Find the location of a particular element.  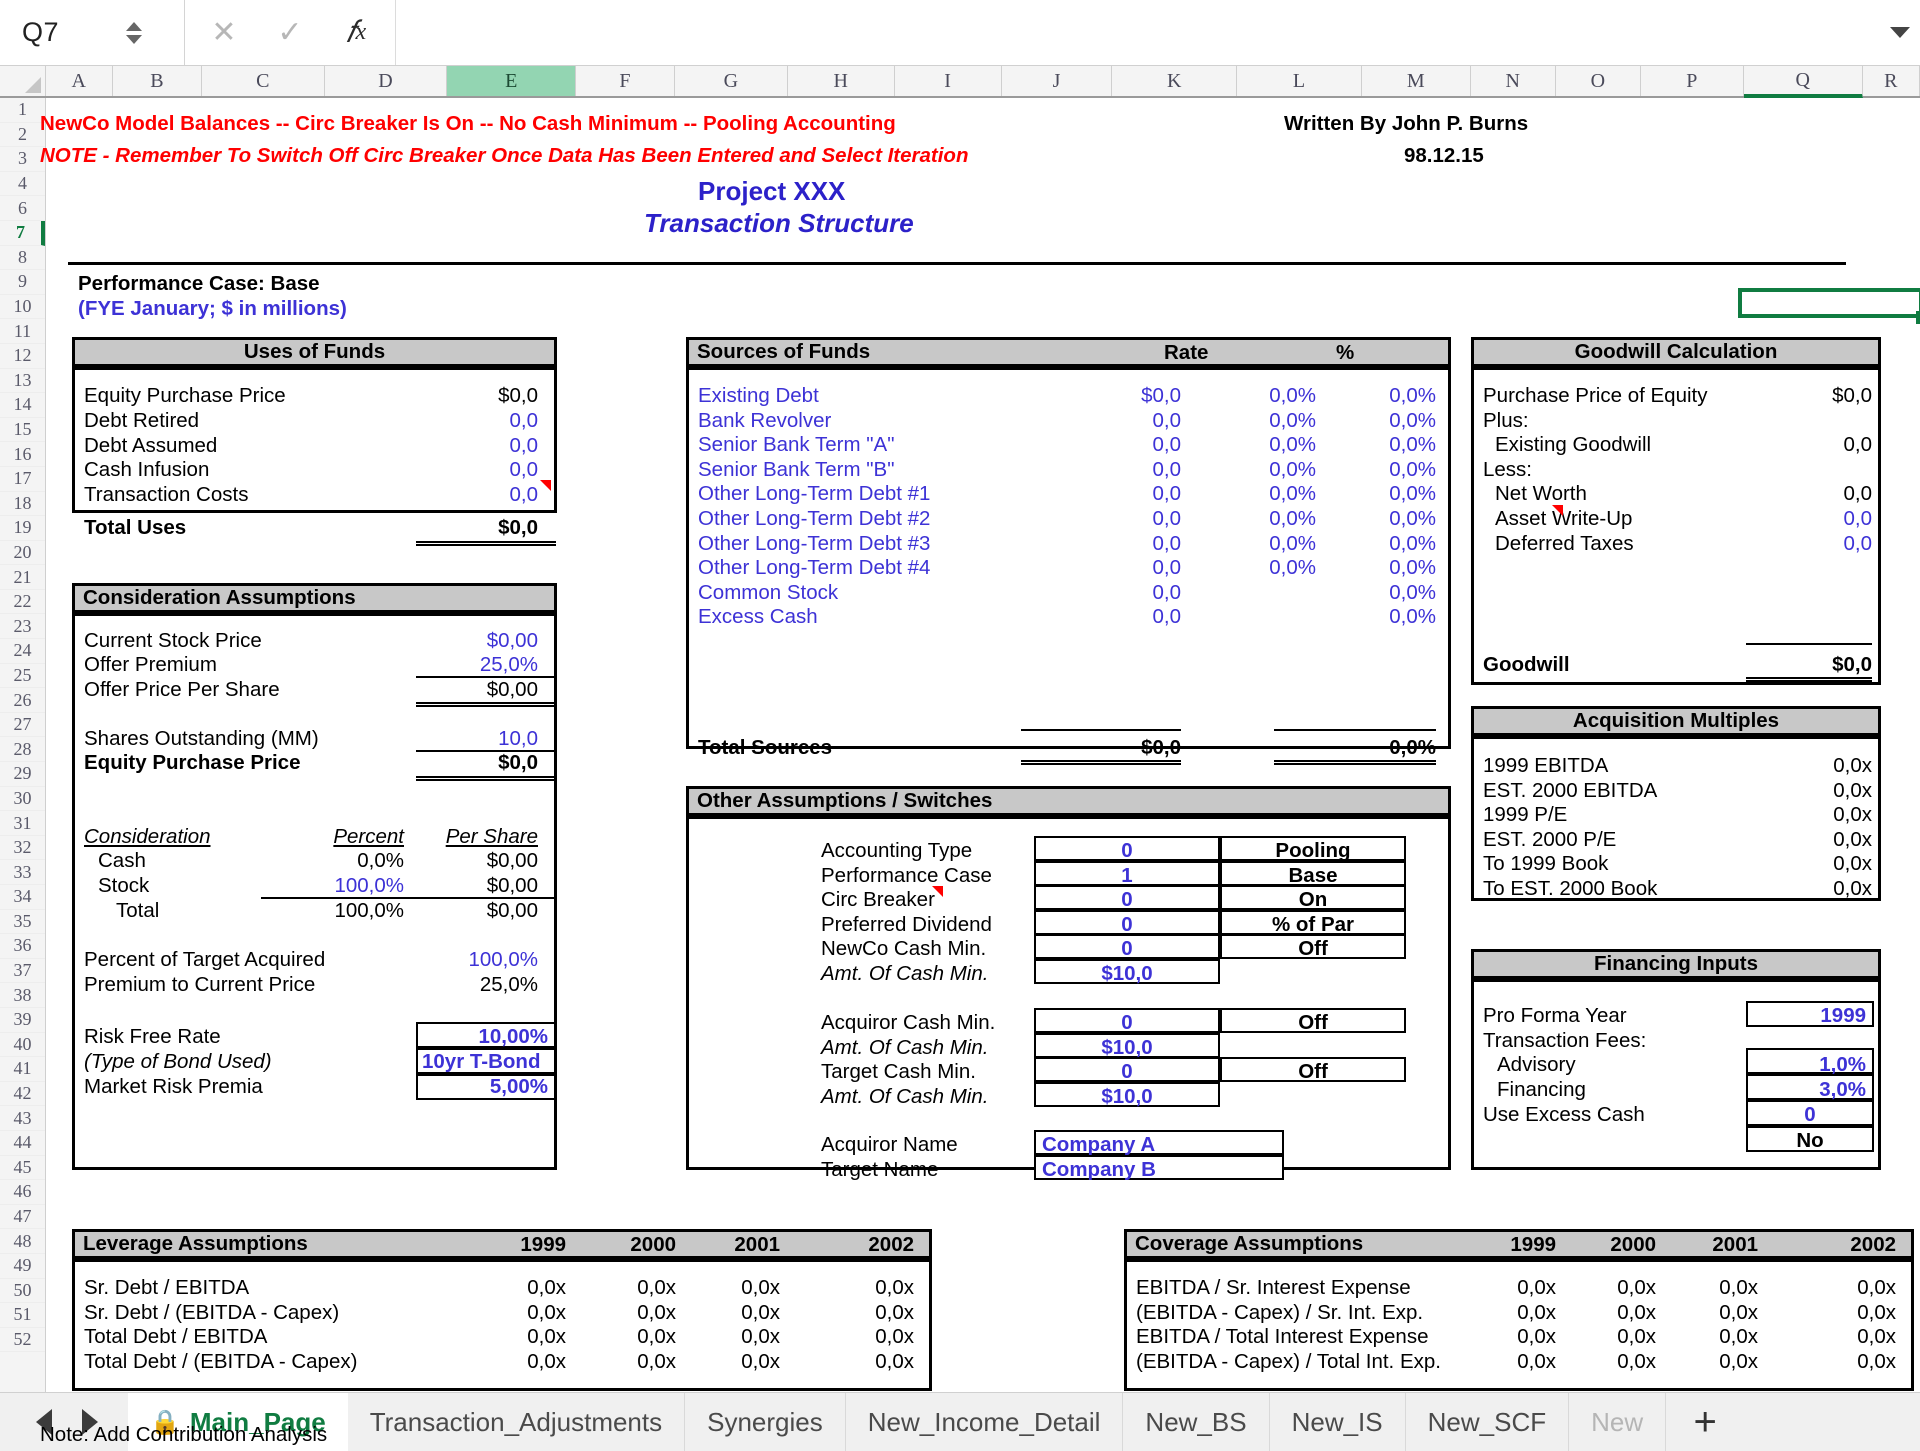

column-header-K: K is located at coordinates (1175, 81).